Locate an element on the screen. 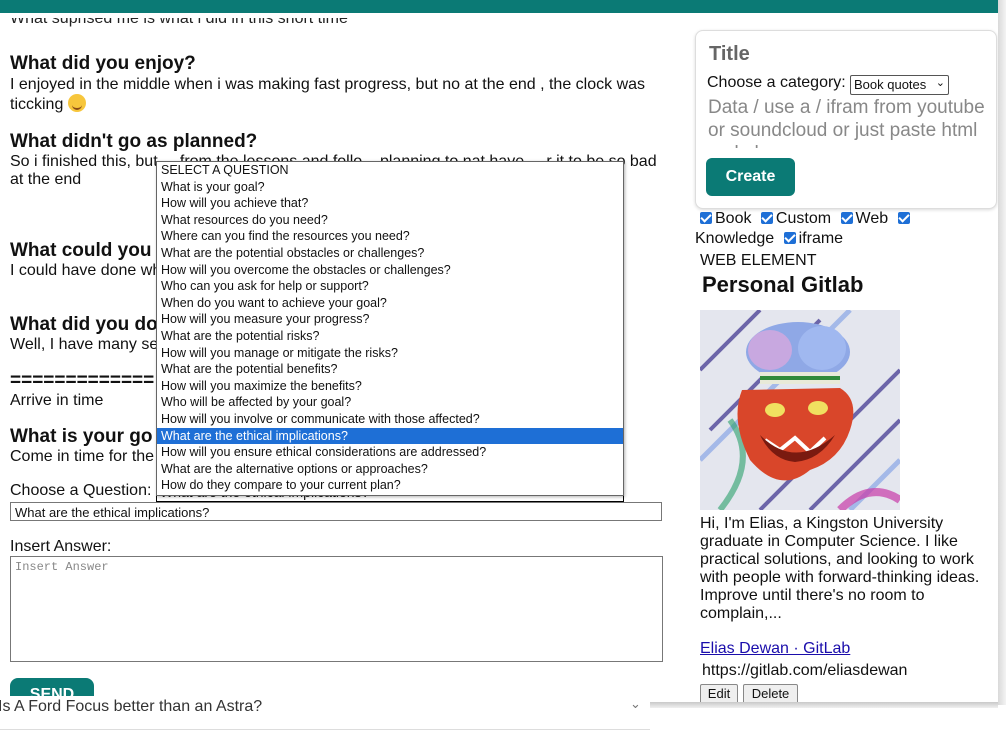 Image resolution: width=1006 pixels, height=735 pixels. dropdown-option: What are the potential benefits? is located at coordinates (390, 369).